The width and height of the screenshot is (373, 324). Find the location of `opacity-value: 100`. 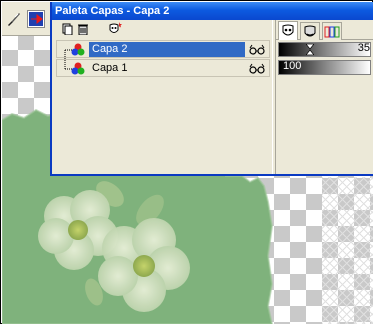

opacity-value: 100 is located at coordinates (292, 66).